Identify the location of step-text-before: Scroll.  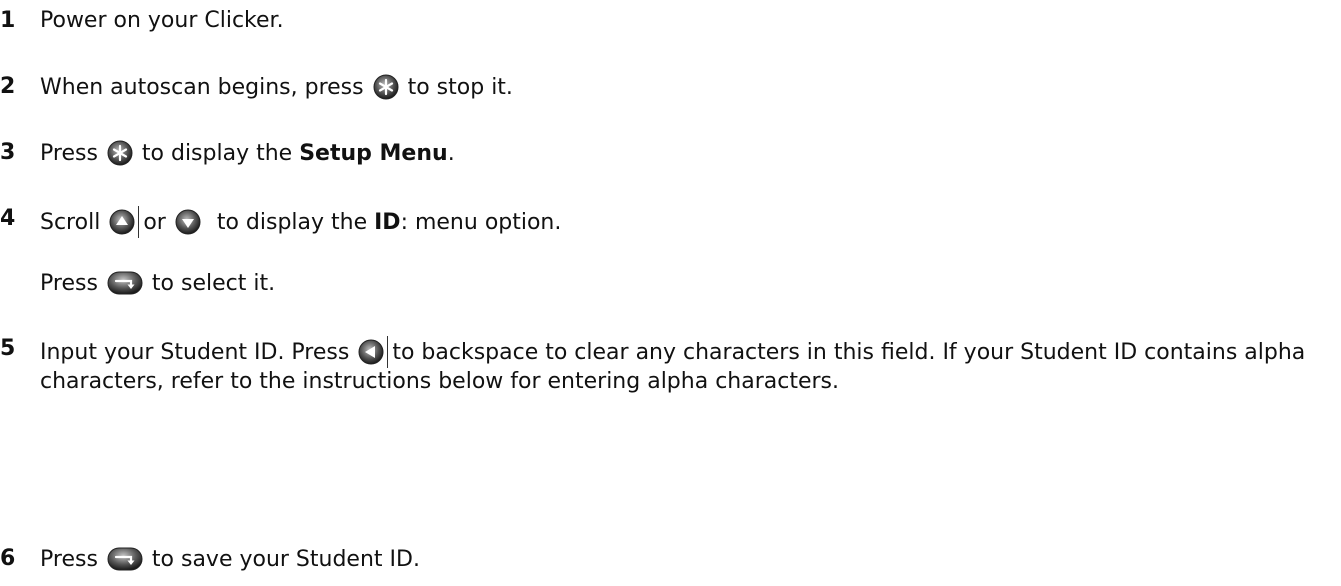
(74, 222).